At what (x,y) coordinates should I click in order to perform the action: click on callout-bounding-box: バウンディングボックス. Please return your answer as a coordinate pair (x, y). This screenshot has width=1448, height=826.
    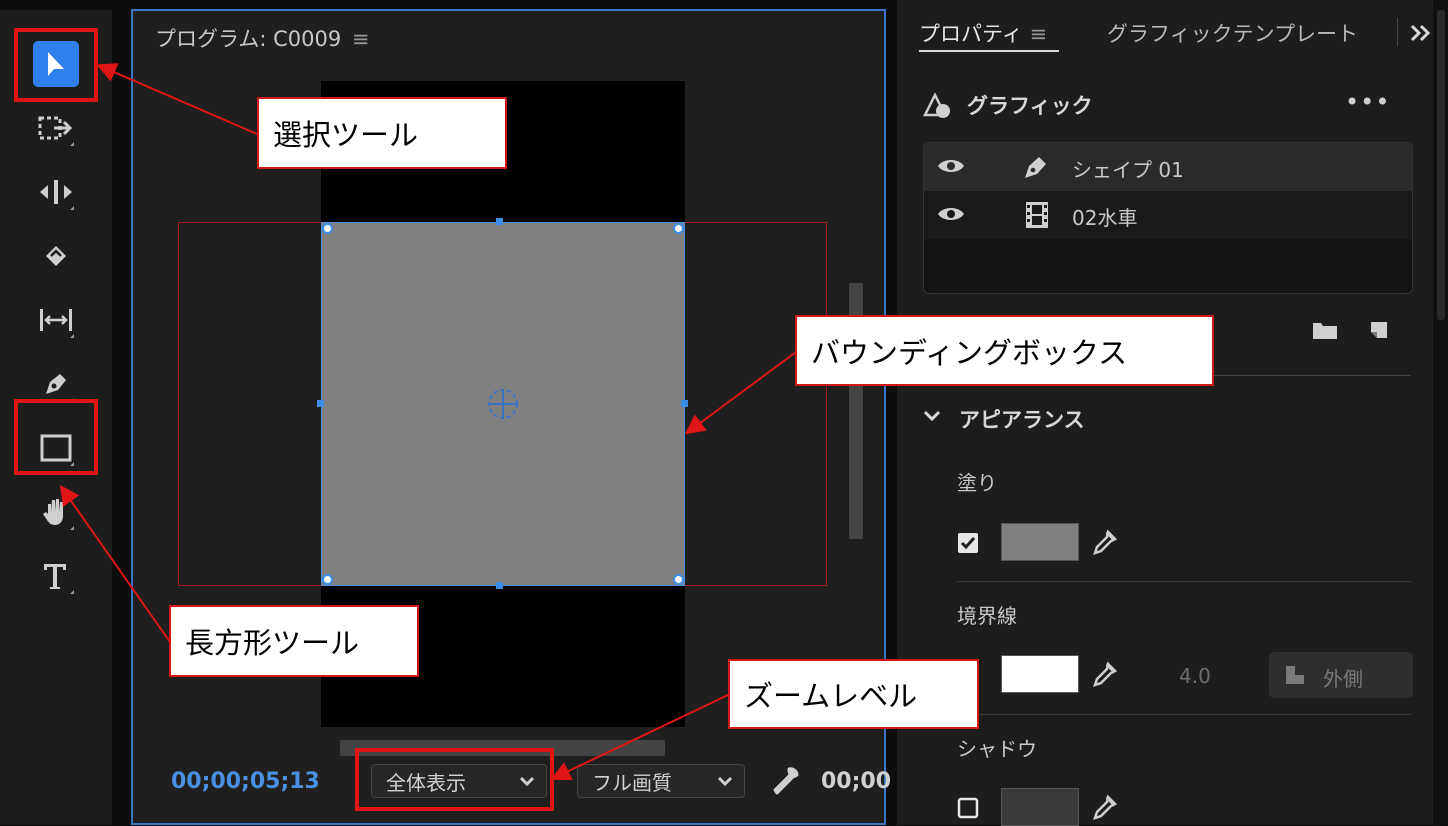
    Looking at the image, I should click on (1004, 350).